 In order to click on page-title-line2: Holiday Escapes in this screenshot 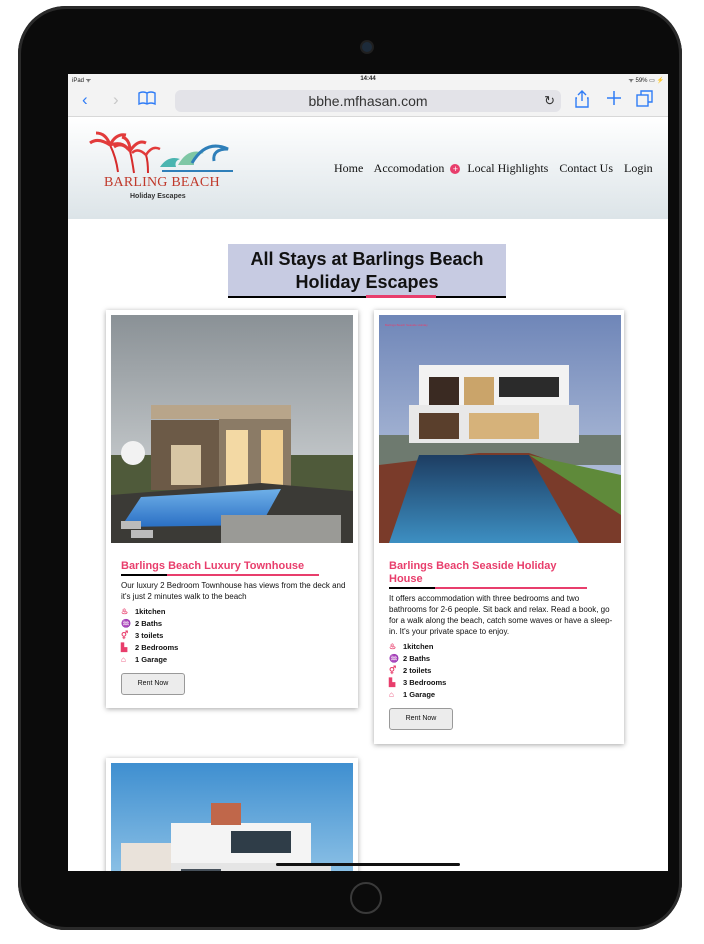, I will do `click(367, 282)`.